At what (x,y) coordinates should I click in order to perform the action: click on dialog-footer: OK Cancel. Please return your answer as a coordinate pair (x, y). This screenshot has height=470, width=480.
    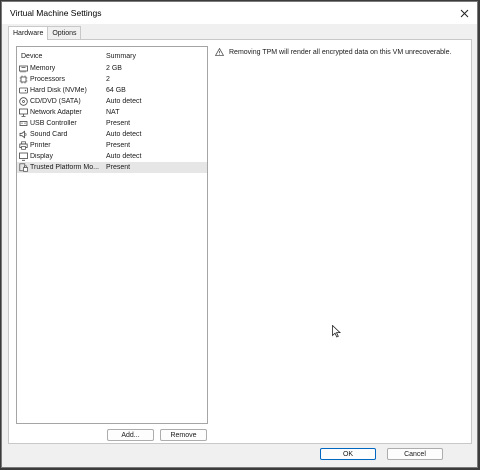
    Looking at the image, I should click on (239, 454).